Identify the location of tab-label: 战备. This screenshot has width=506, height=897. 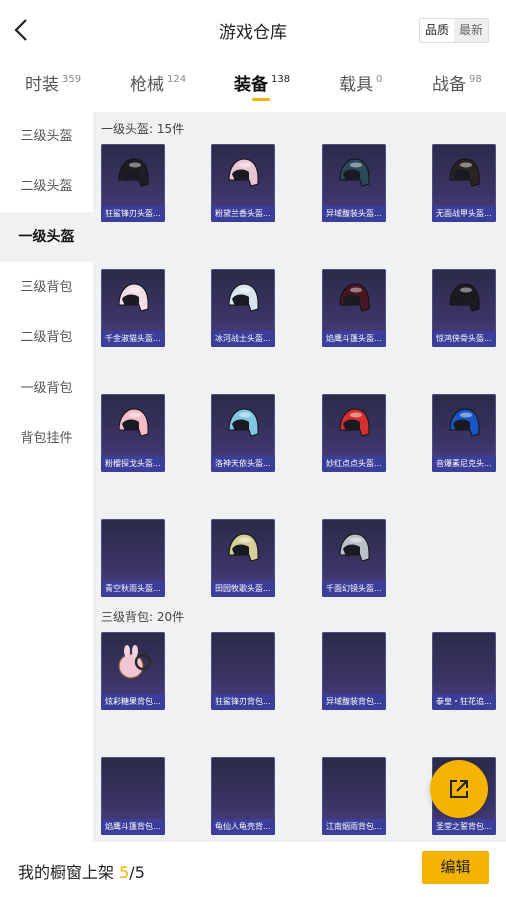
(449, 85).